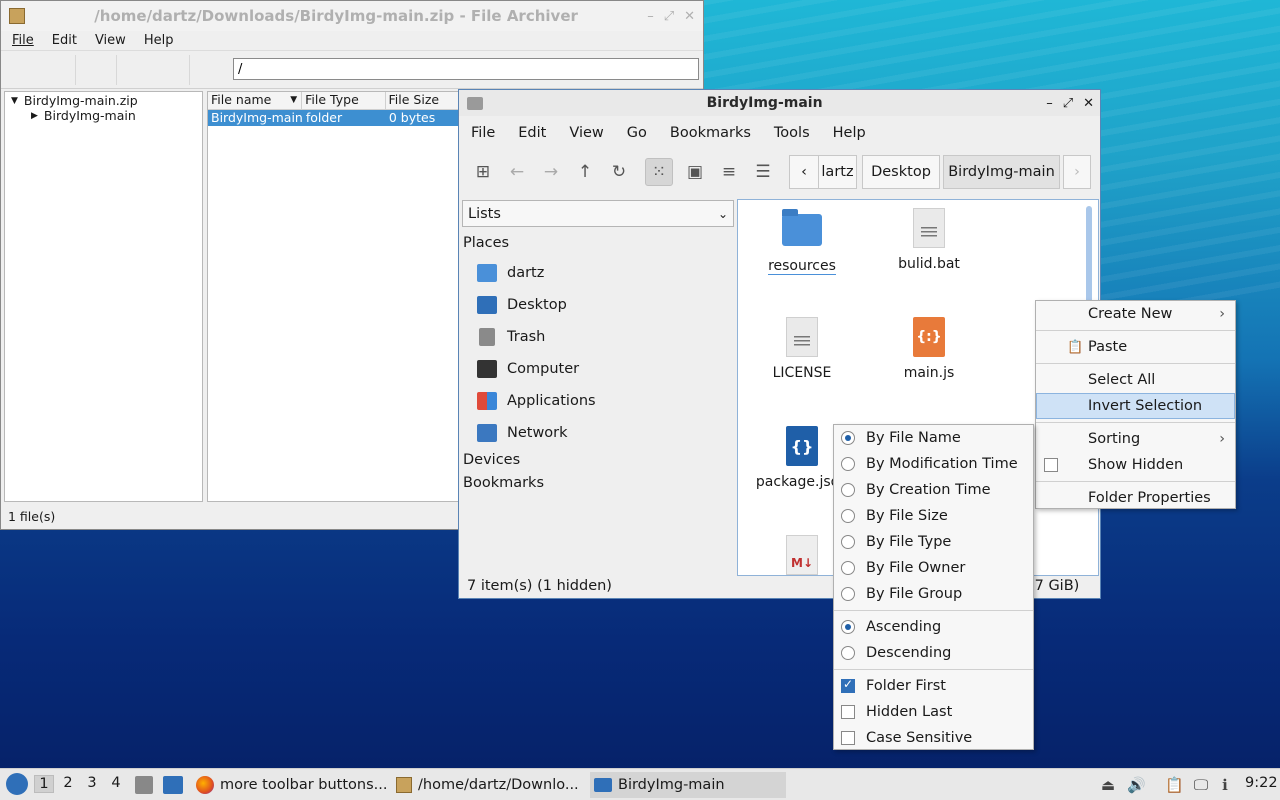  What do you see at coordinates (695, 172) in the screenshot?
I see `thumbnail-view-icon: ▣` at bounding box center [695, 172].